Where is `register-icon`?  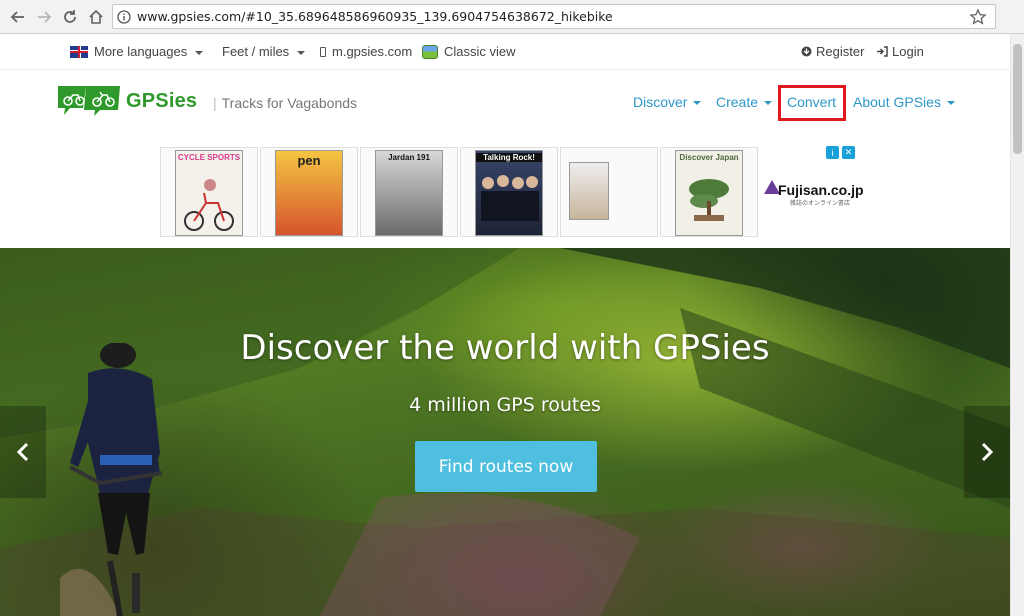
register-icon is located at coordinates (806, 51).